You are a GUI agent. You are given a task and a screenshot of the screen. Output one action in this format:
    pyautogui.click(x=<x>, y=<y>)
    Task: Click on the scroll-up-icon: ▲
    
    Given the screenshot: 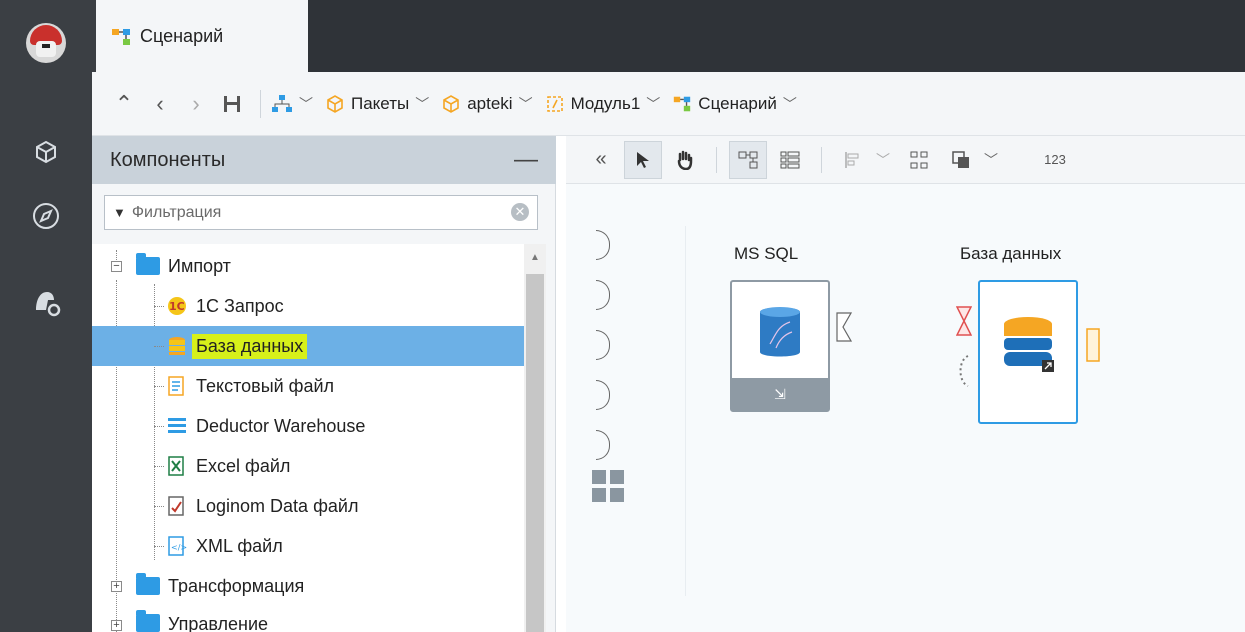 What is the action you would take?
    pyautogui.click(x=535, y=257)
    